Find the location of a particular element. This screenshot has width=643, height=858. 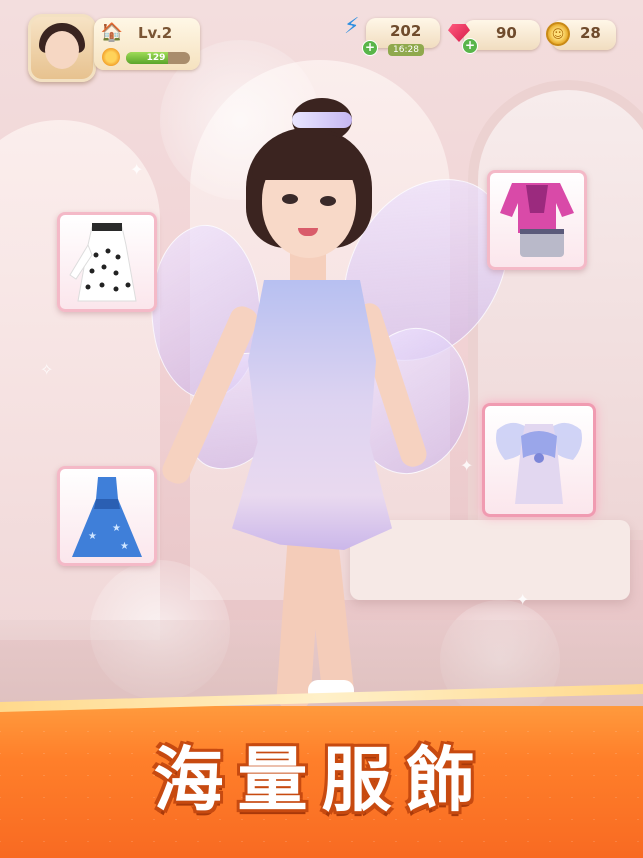

energy-bolt-icon: ⚡ is located at coordinates (352, 26).